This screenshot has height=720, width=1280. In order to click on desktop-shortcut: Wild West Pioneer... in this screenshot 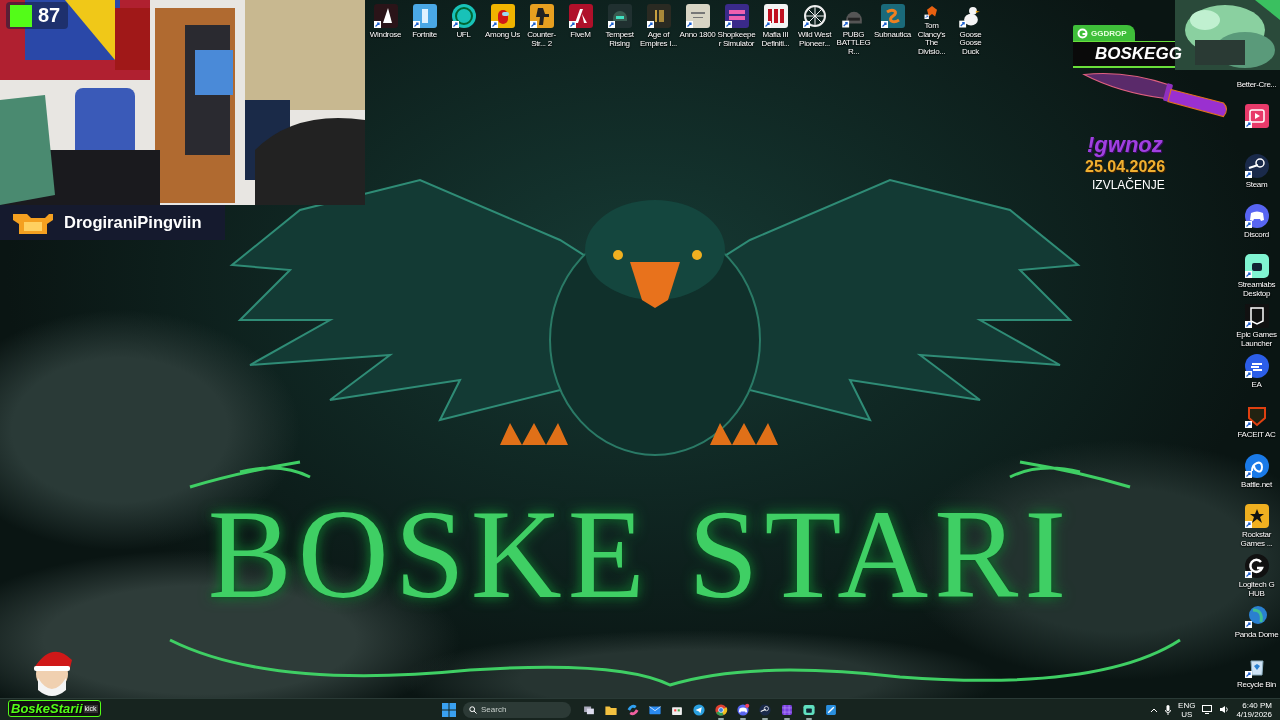, I will do `click(814, 28)`.